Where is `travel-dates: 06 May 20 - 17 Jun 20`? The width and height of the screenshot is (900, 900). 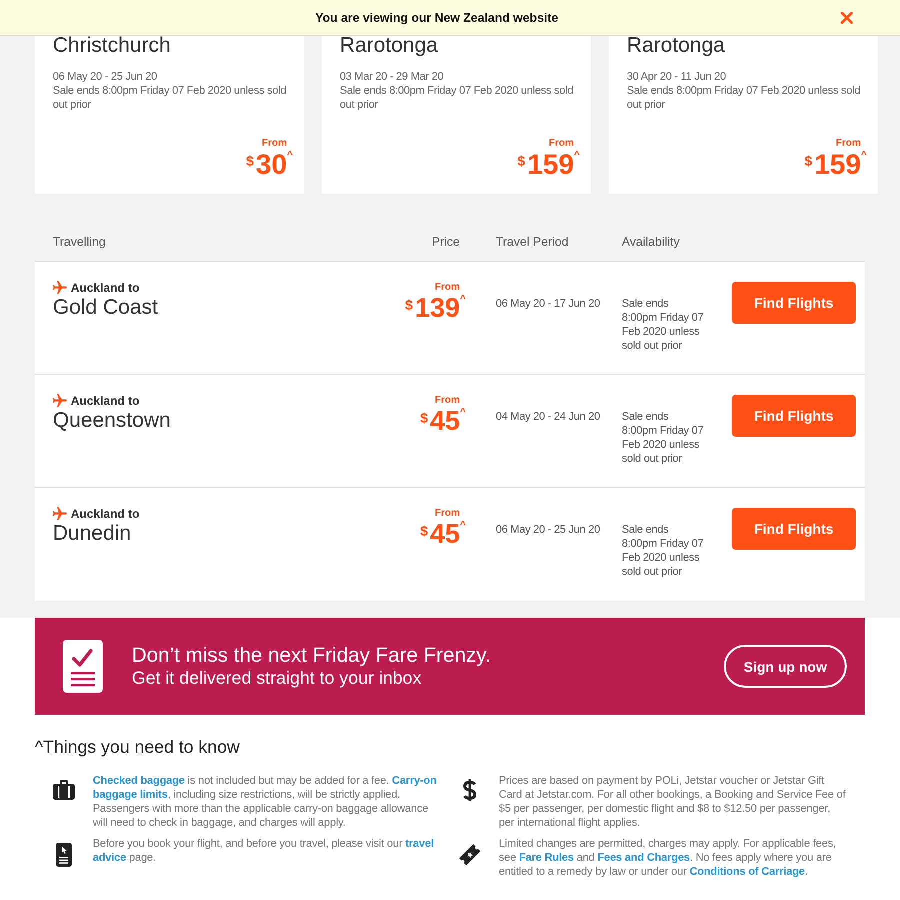 travel-dates: 06 May 20 - 17 Jun 20 is located at coordinates (548, 304).